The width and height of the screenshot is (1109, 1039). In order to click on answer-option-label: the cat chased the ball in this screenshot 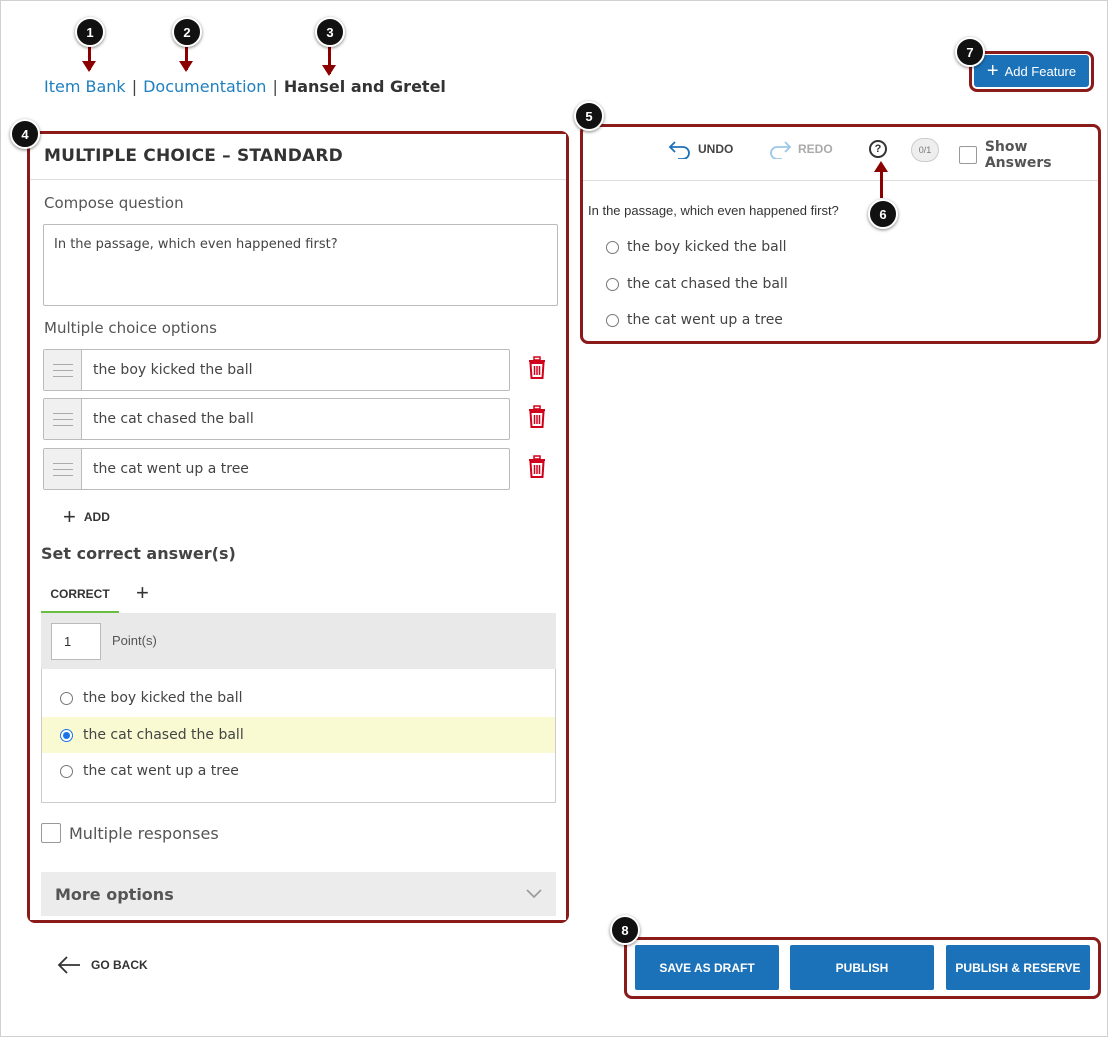, I will do `click(163, 735)`.